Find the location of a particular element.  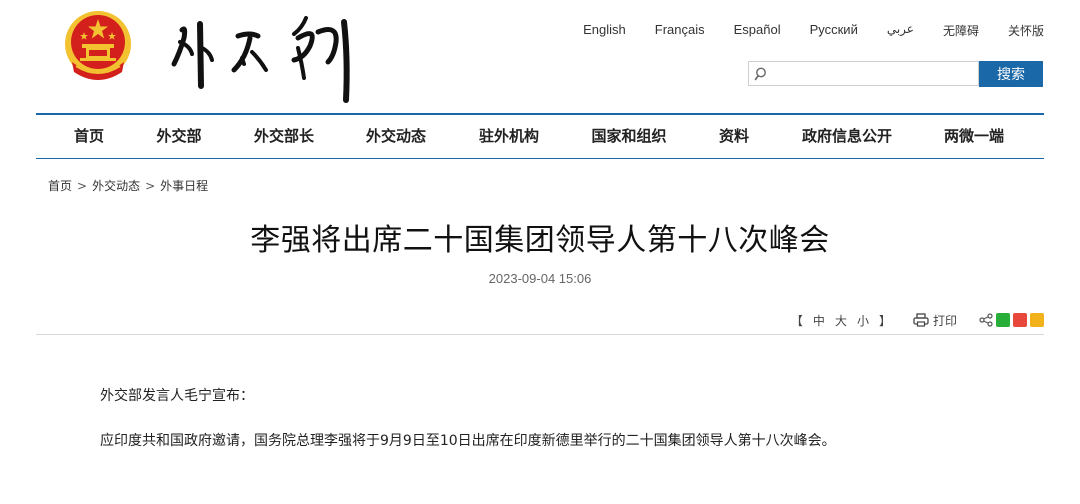

lang-french-link: Français is located at coordinates (680, 30).